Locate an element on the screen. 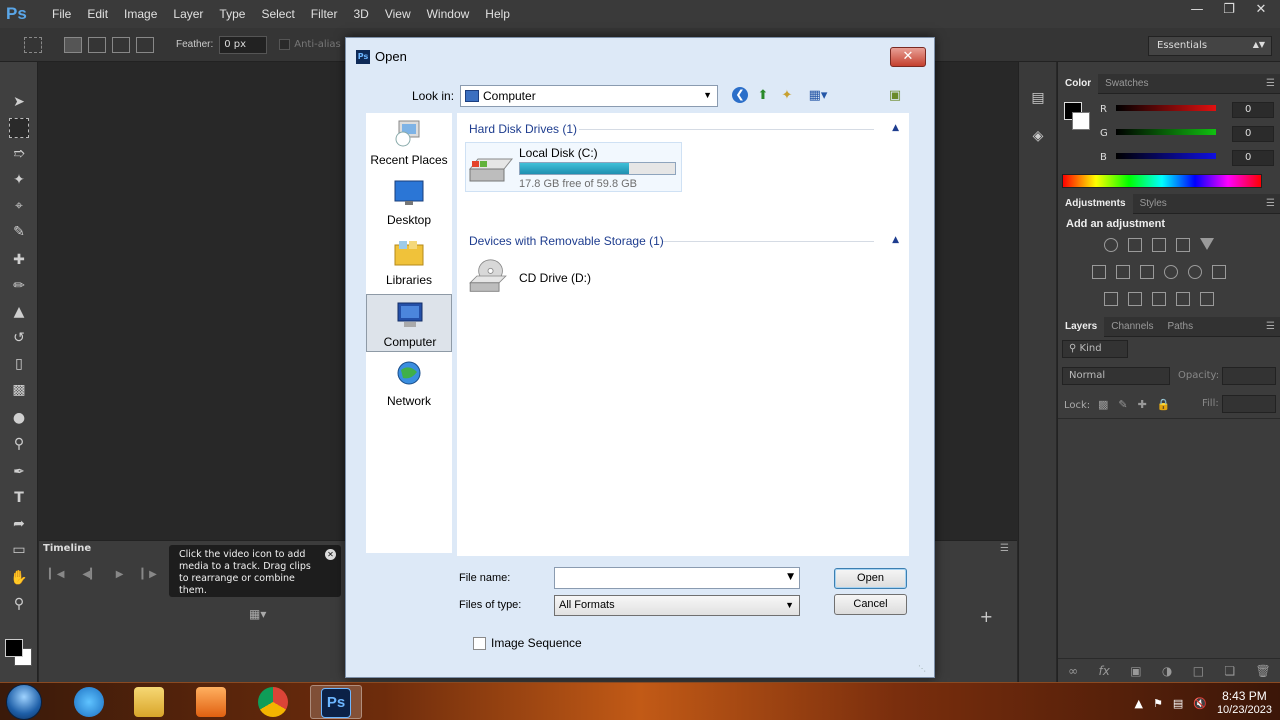  black-white-icon is located at coordinates (1147, 272).